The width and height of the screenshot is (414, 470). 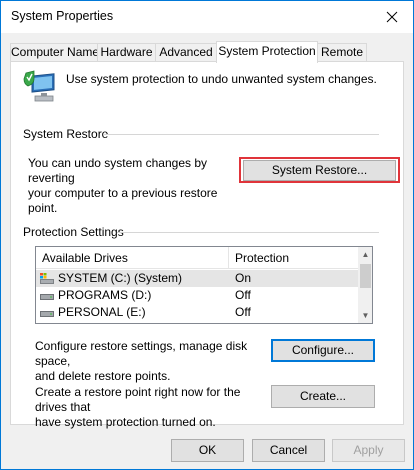 I want to click on tab-remote: Remote, so click(x=342, y=52).